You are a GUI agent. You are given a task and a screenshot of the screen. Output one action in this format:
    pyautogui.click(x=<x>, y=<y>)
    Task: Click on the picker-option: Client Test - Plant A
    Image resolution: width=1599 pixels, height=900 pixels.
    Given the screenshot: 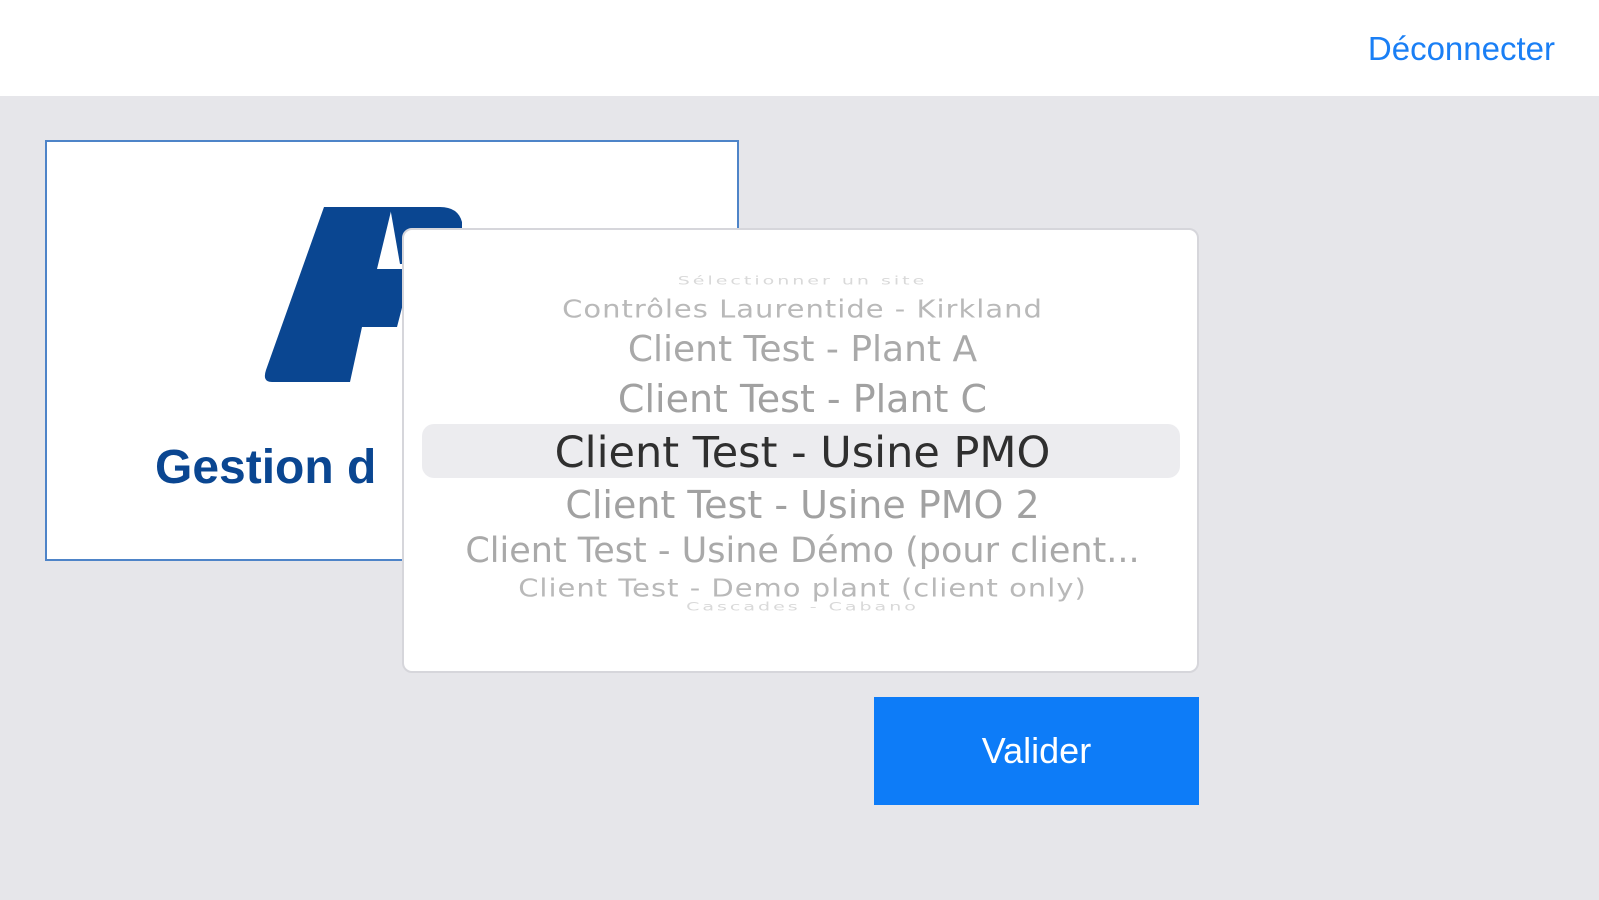 What is the action you would take?
    pyautogui.click(x=800, y=349)
    